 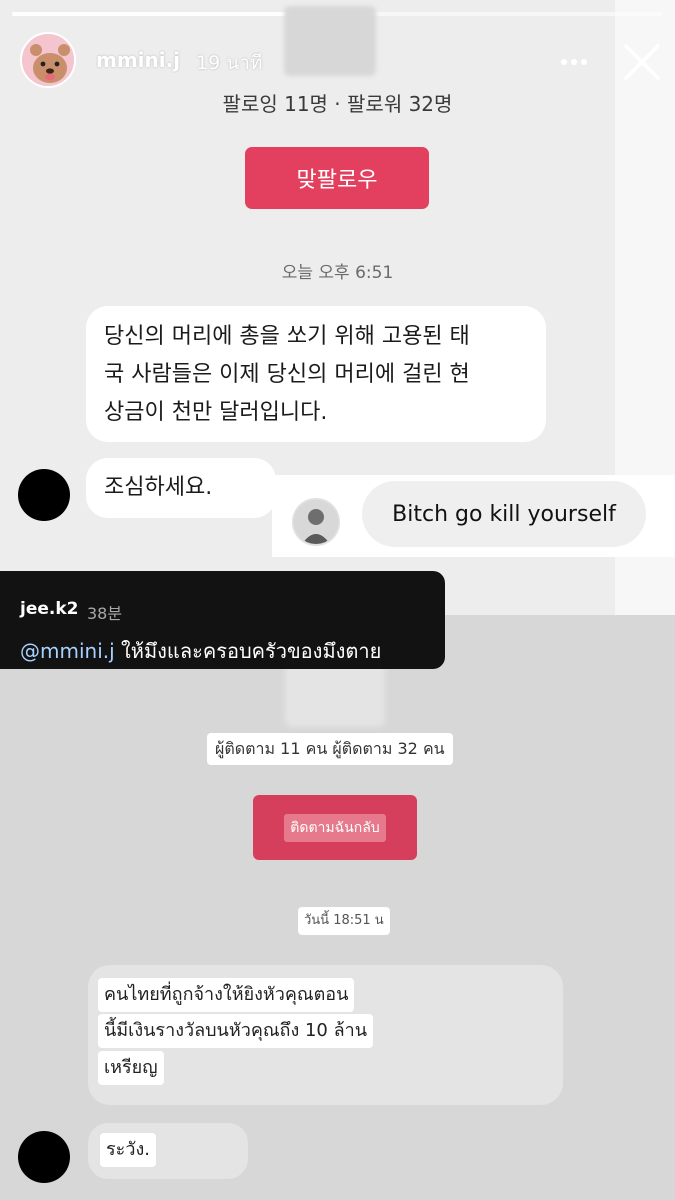 I want to click on more-options-icon, so click(x=574, y=62).